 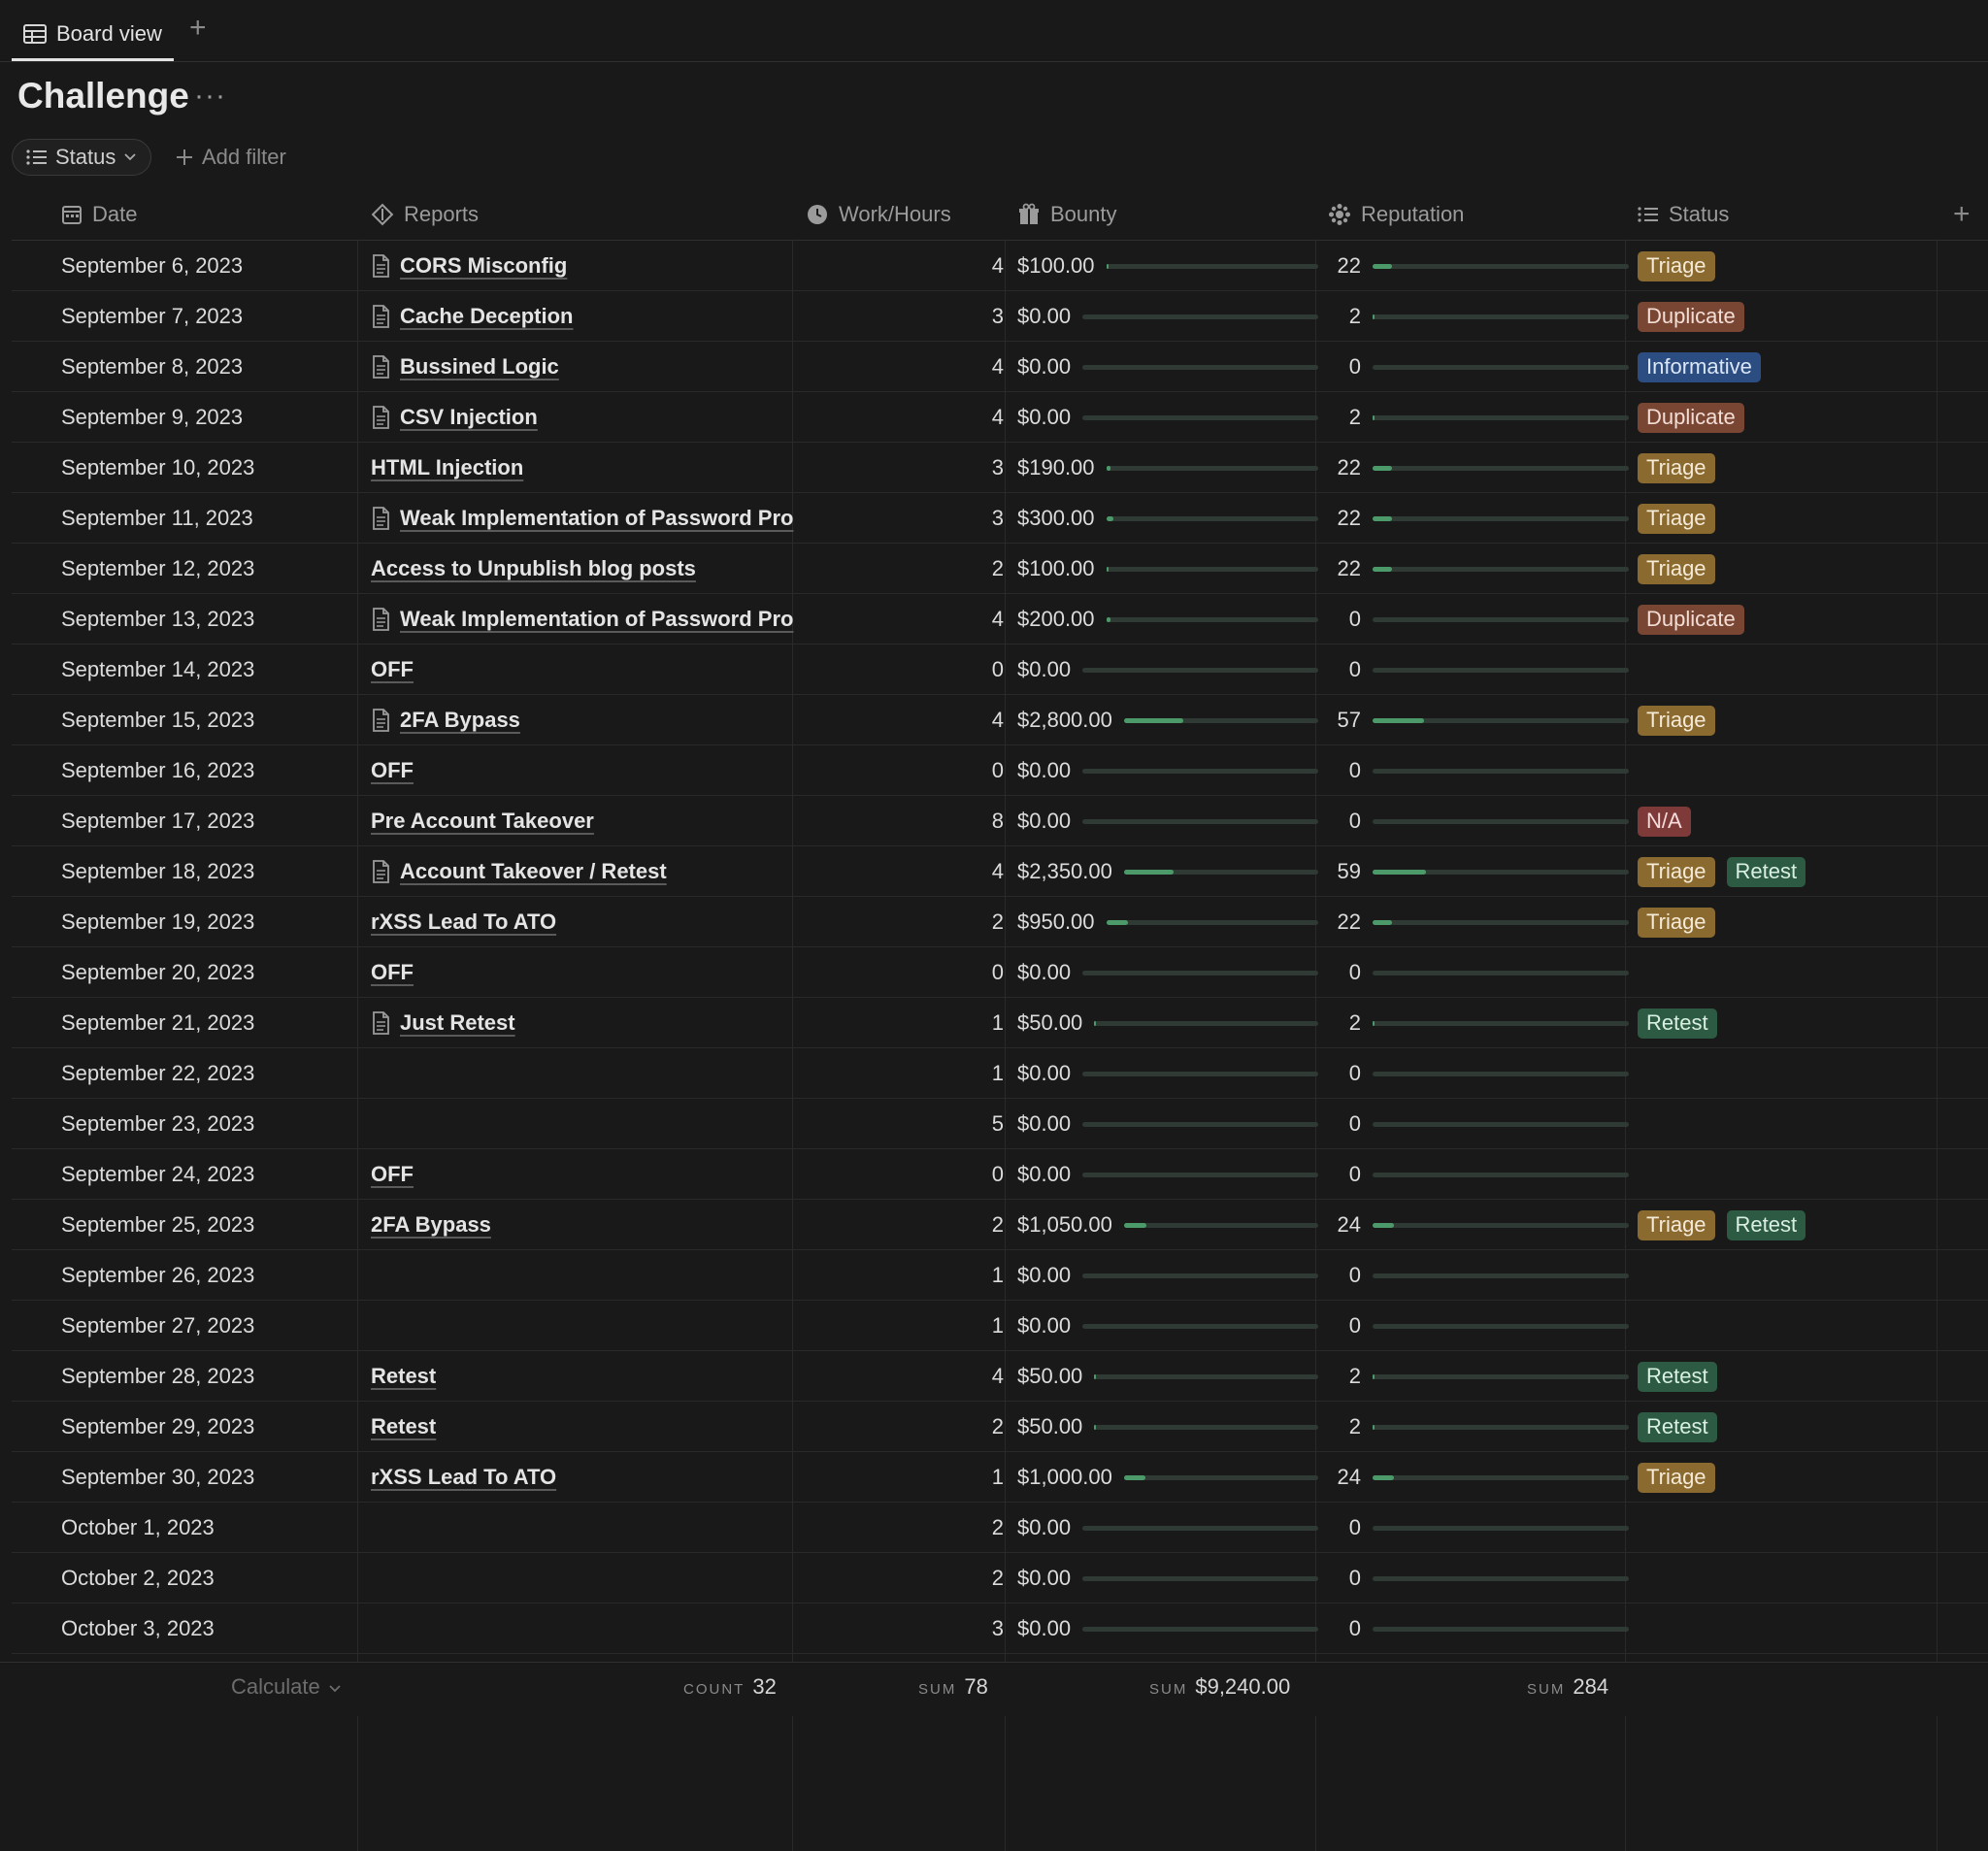 I want to click on date-cell: September 7, 2023, so click(x=211, y=316).